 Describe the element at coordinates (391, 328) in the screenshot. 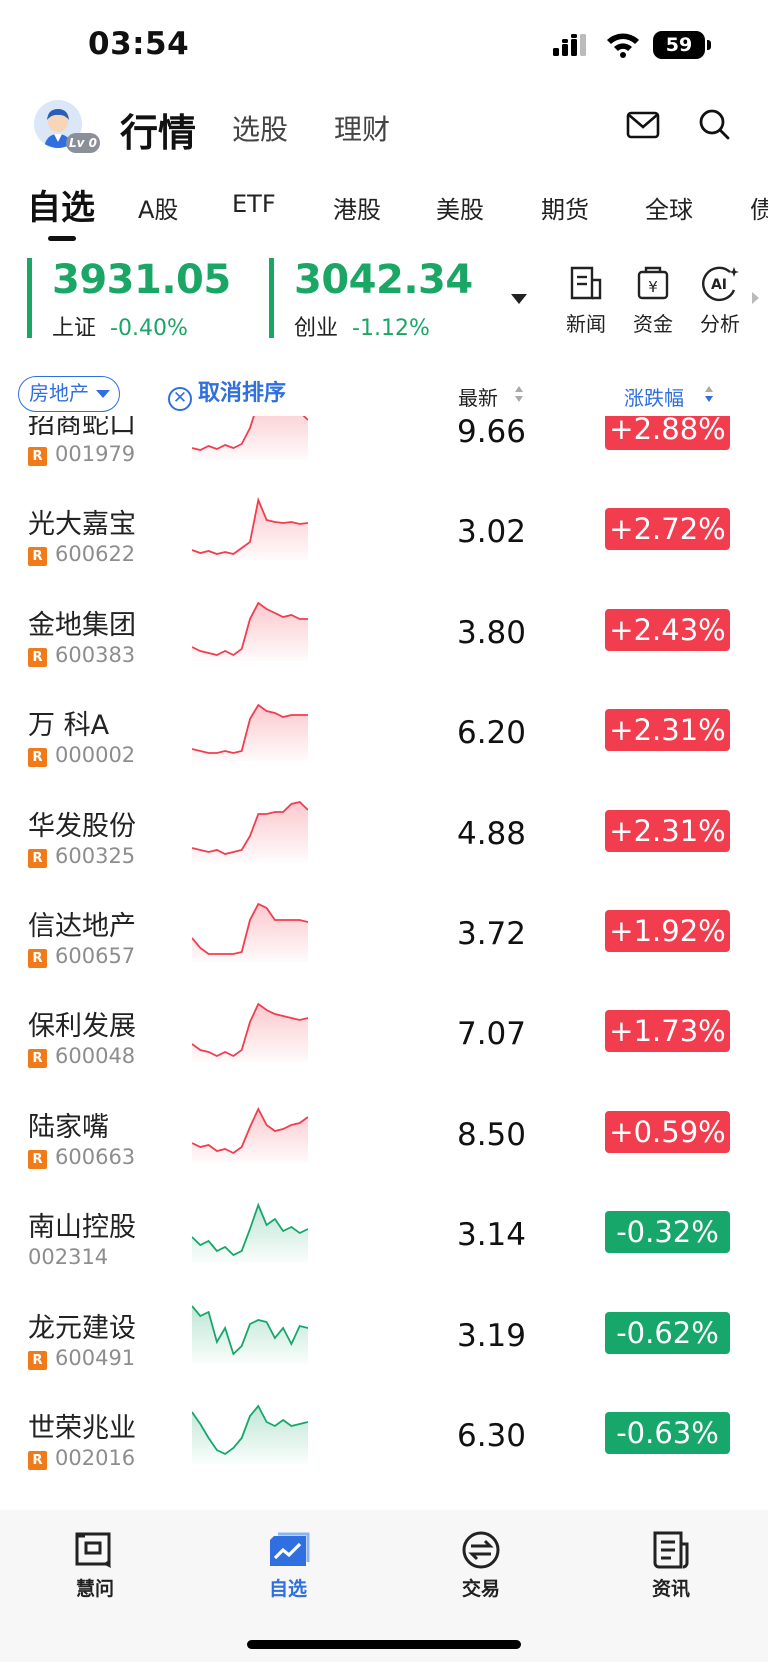

I see `index-change: -1.12%` at that location.